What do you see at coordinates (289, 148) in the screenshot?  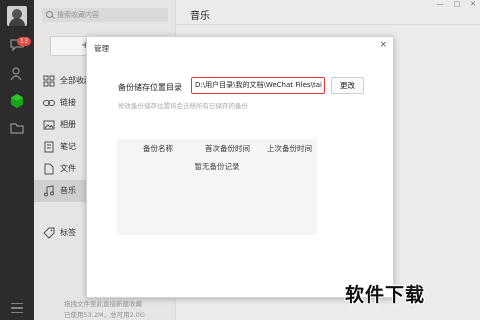 I see `column-header-last-backup: 上次备份时间` at bounding box center [289, 148].